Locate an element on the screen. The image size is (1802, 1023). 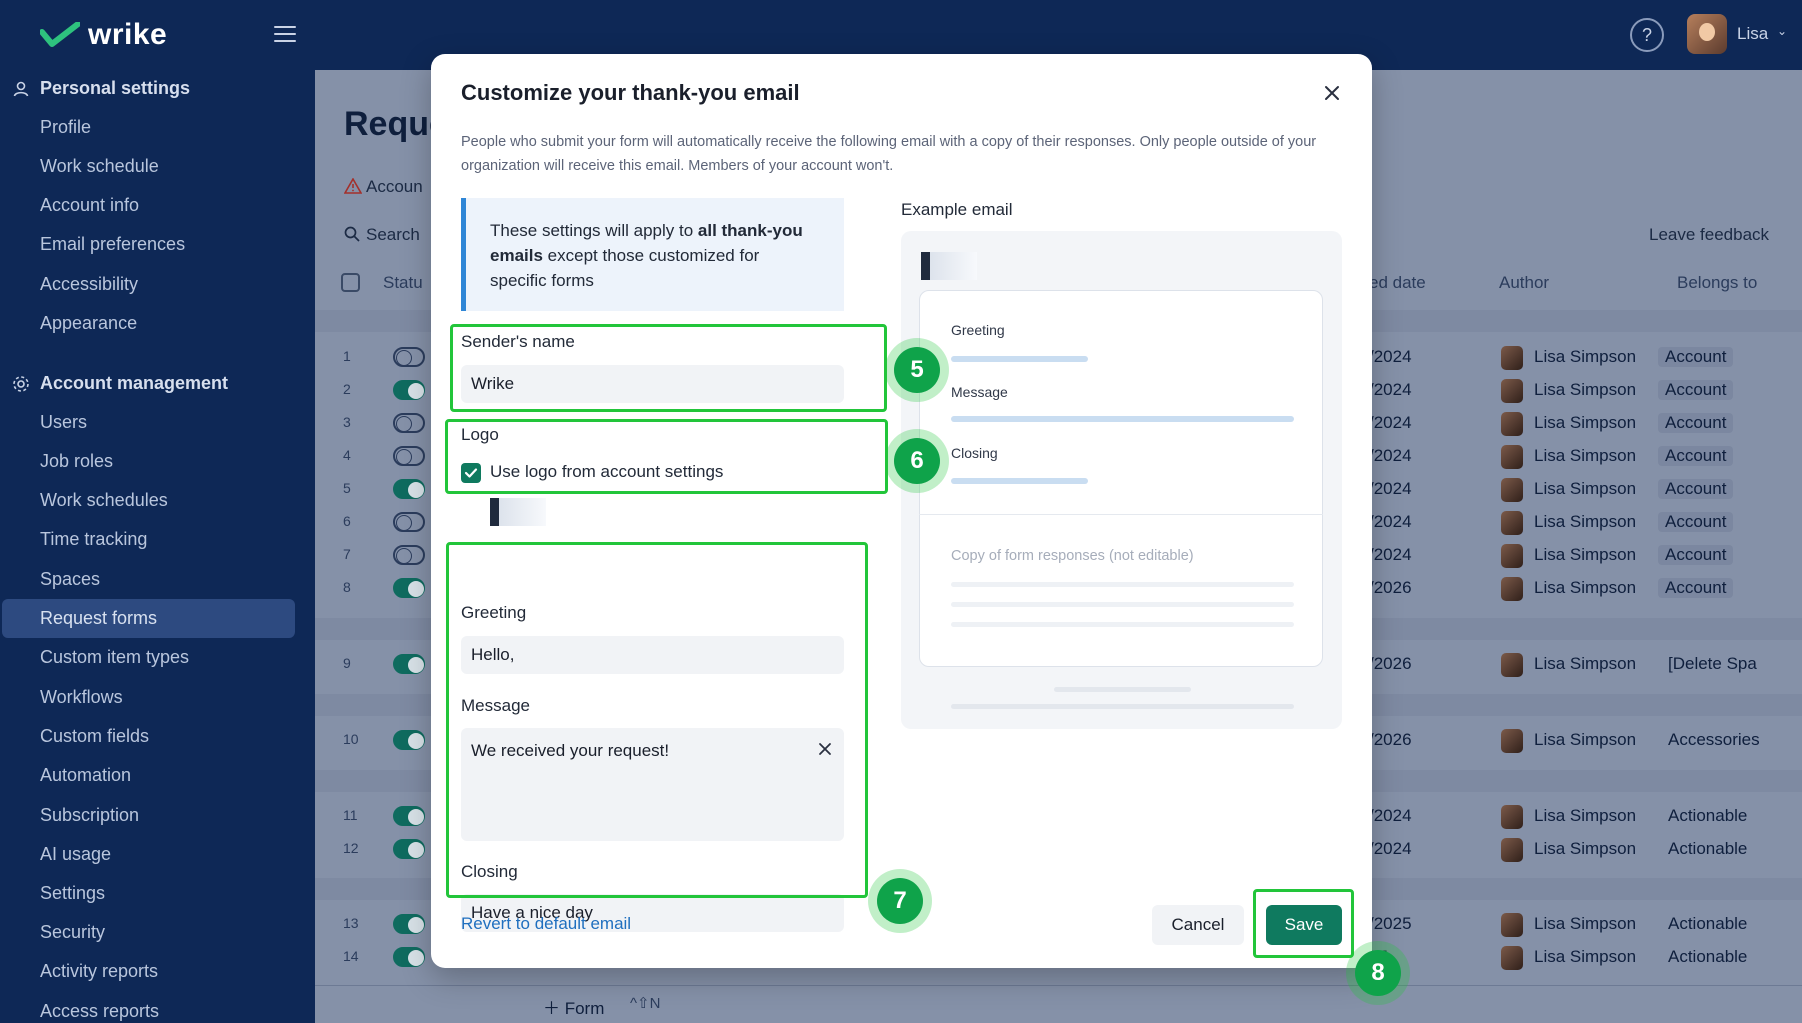
step-badge-6: 6 is located at coordinates (917, 461).